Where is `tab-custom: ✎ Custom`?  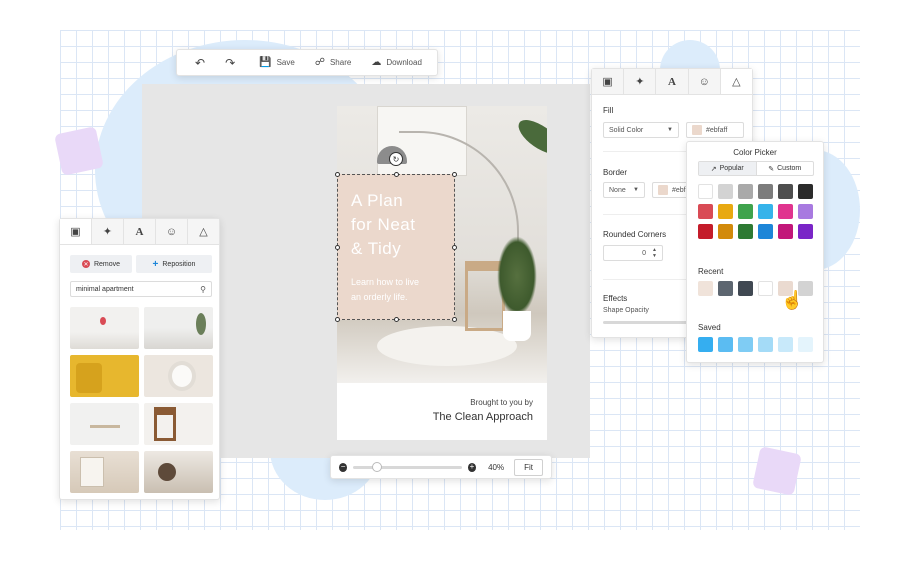 tab-custom: ✎ Custom is located at coordinates (784, 168).